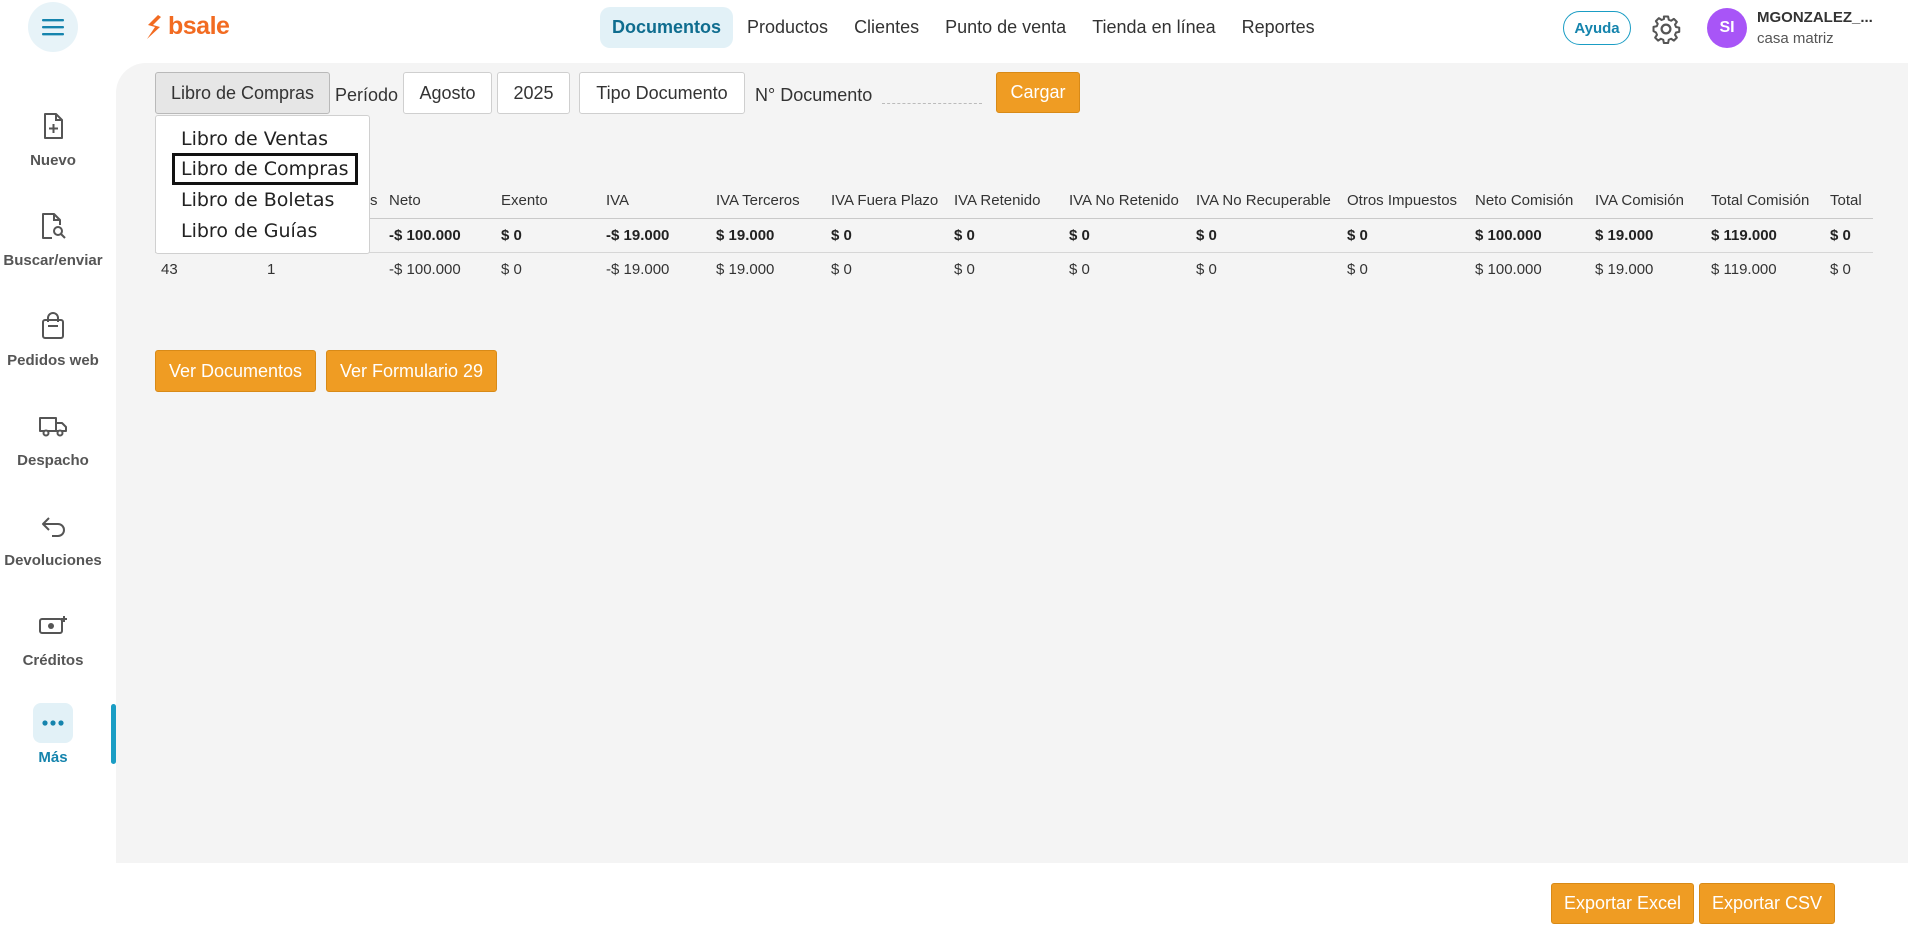 The width and height of the screenshot is (1908, 927). What do you see at coordinates (53, 260) in the screenshot?
I see `sidebar-item-label: Buscar/enviar` at bounding box center [53, 260].